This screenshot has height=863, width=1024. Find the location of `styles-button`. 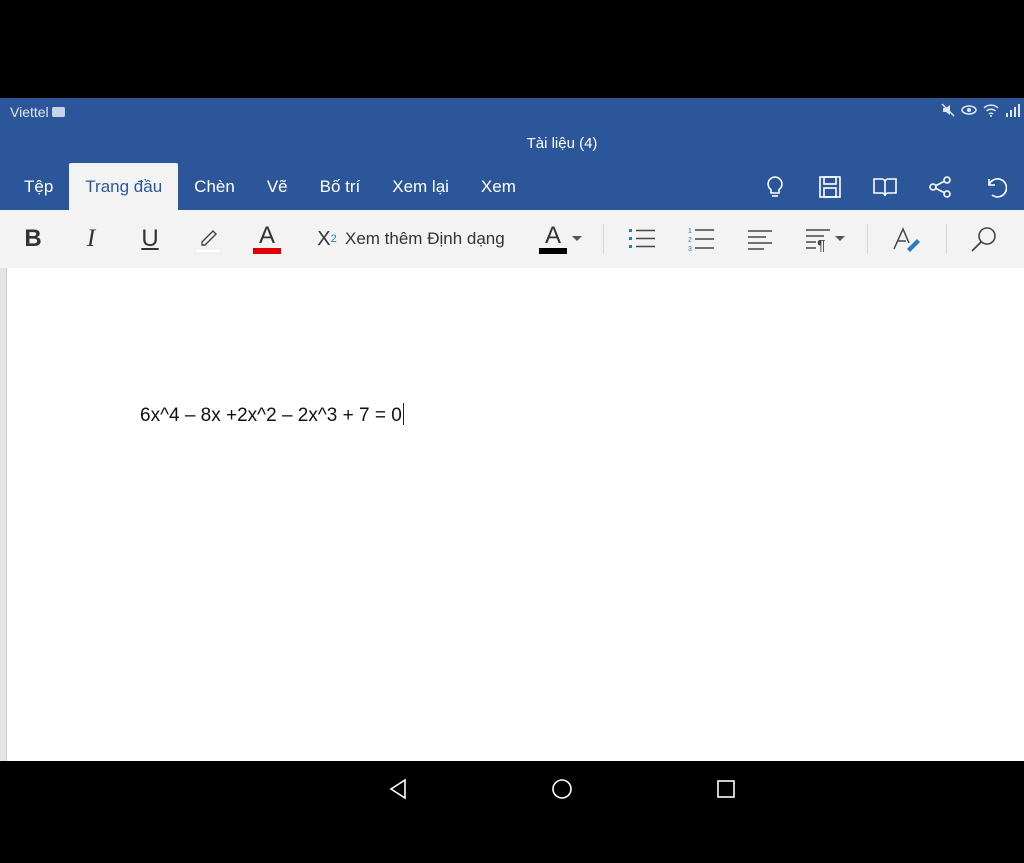

styles-button is located at coordinates (906, 239).